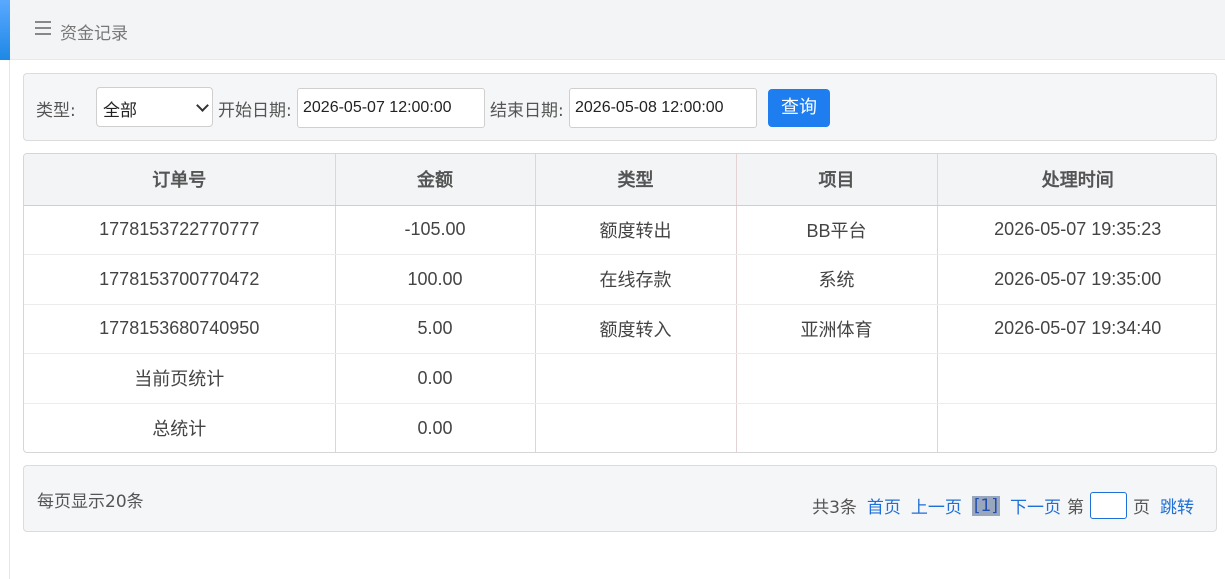 This screenshot has height=579, width=1225. I want to click on amount-cell: -105.00, so click(435, 230).